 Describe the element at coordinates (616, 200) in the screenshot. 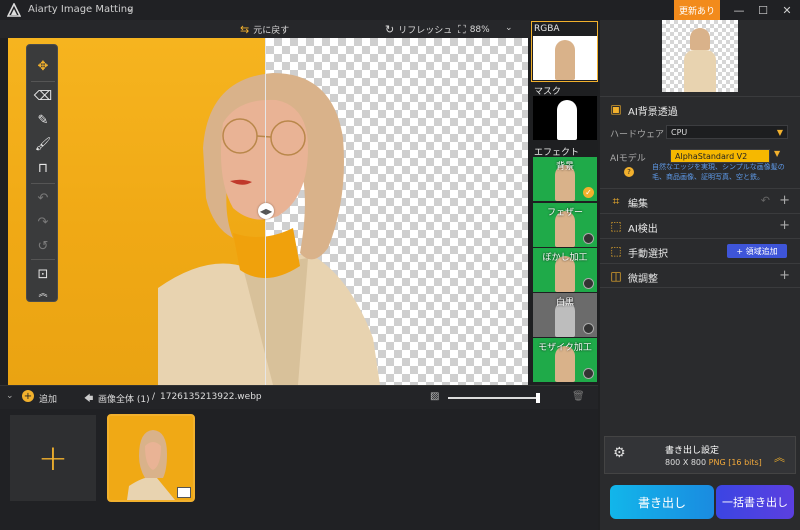

I see `crop-icon: ⌗` at that location.